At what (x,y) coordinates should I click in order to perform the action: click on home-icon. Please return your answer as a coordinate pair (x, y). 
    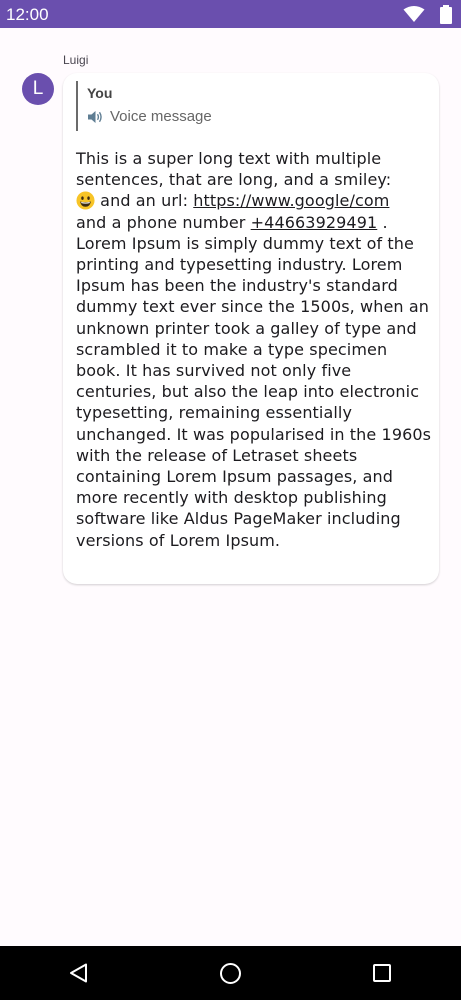
    Looking at the image, I should click on (230, 973).